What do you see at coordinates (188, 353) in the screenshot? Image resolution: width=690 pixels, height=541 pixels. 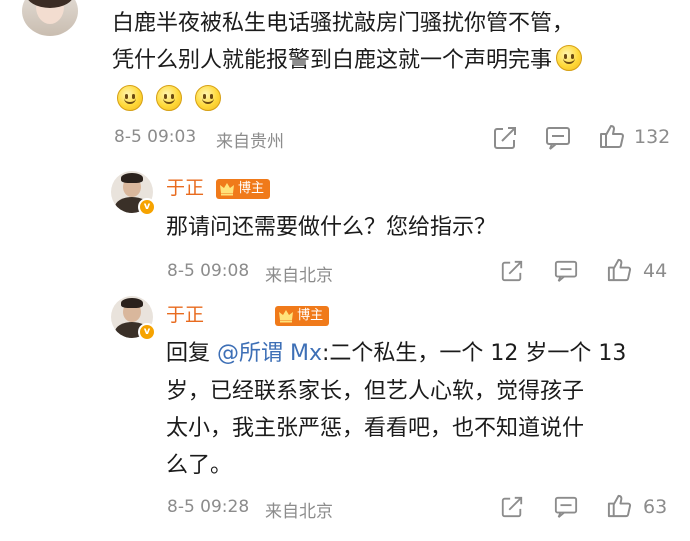 I see `reply-prefix: 回复` at bounding box center [188, 353].